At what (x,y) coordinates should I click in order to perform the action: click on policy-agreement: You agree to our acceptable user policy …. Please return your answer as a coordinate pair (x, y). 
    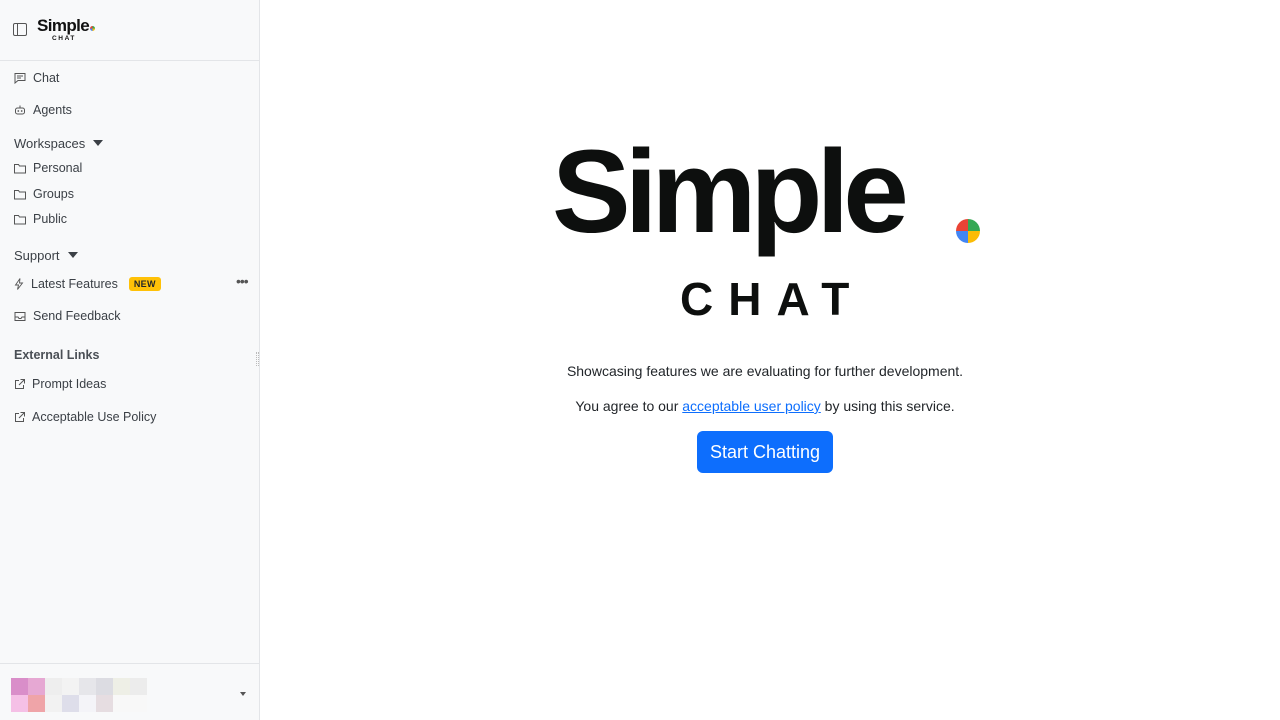
    Looking at the image, I should click on (765, 406).